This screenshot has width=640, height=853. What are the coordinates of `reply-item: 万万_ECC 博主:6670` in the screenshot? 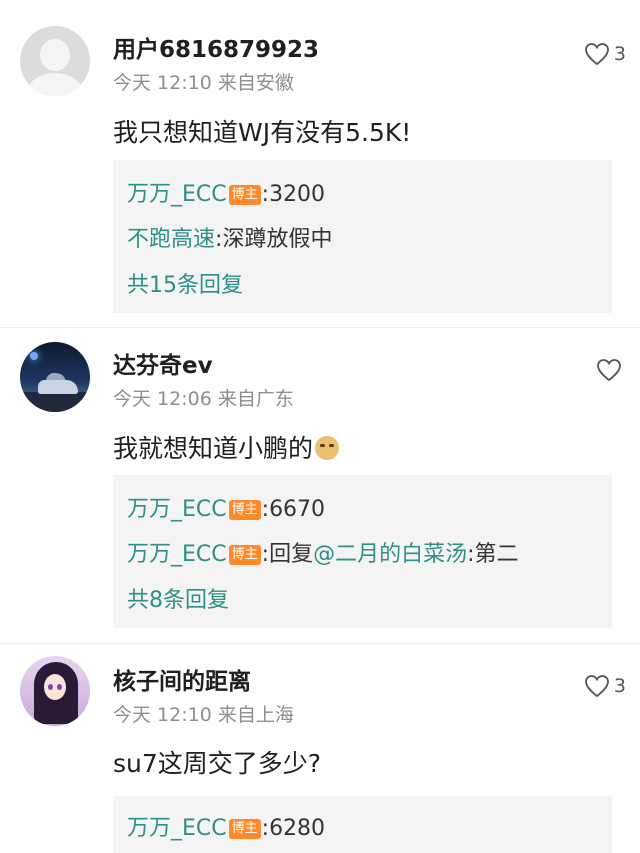 It's located at (226, 507).